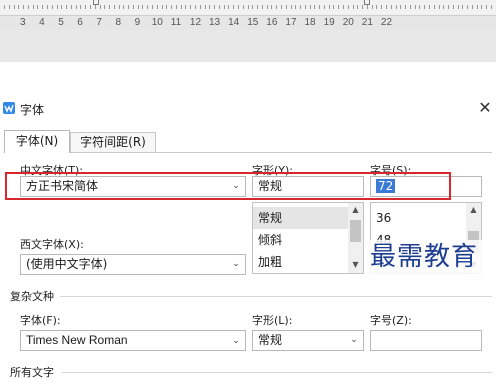 The width and height of the screenshot is (496, 386). I want to click on style-option-italic: 倾斜, so click(301, 240).